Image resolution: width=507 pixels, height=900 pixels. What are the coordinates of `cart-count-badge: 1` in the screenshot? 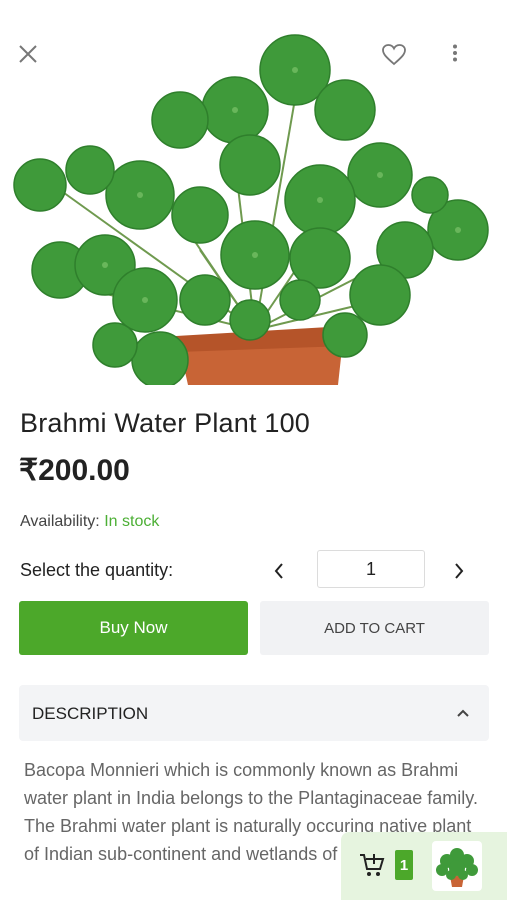 It's located at (404, 865).